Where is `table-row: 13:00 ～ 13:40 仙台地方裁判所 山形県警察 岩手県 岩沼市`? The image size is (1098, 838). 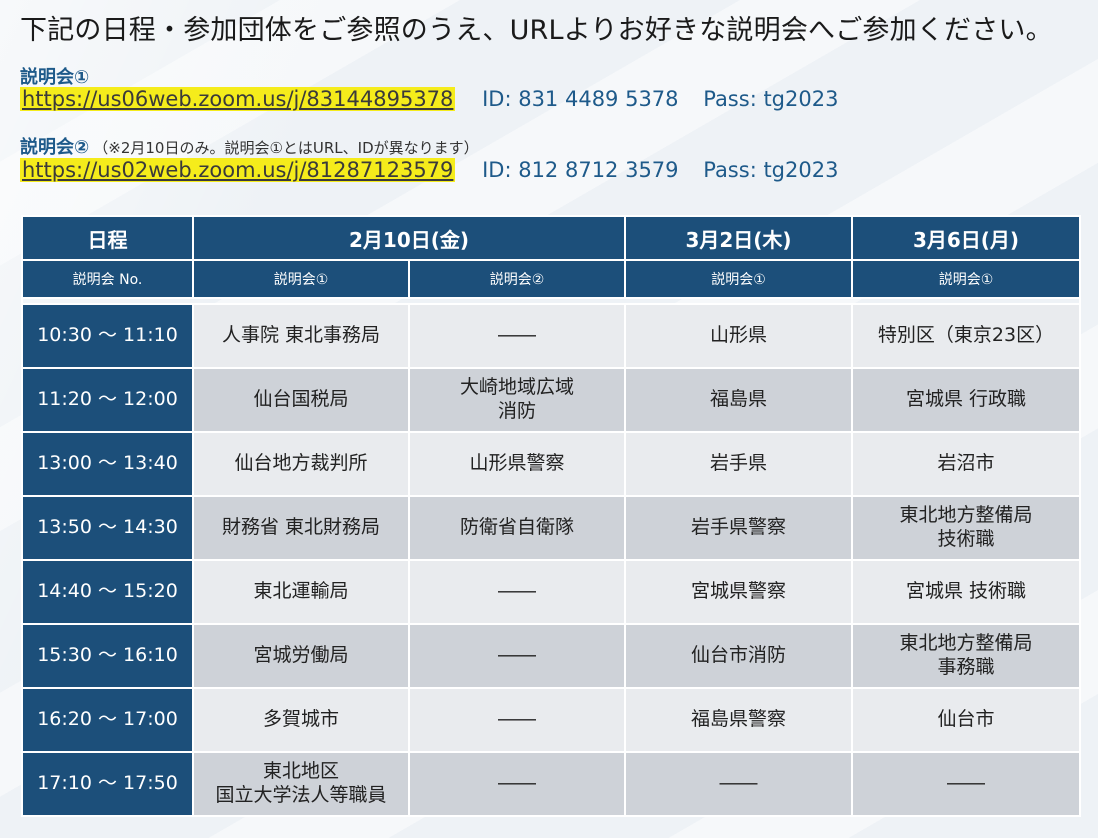
table-row: 13:00 ～ 13:40 仙台地方裁判所 山形県警察 岩手県 岩沼市 is located at coordinates (551, 464).